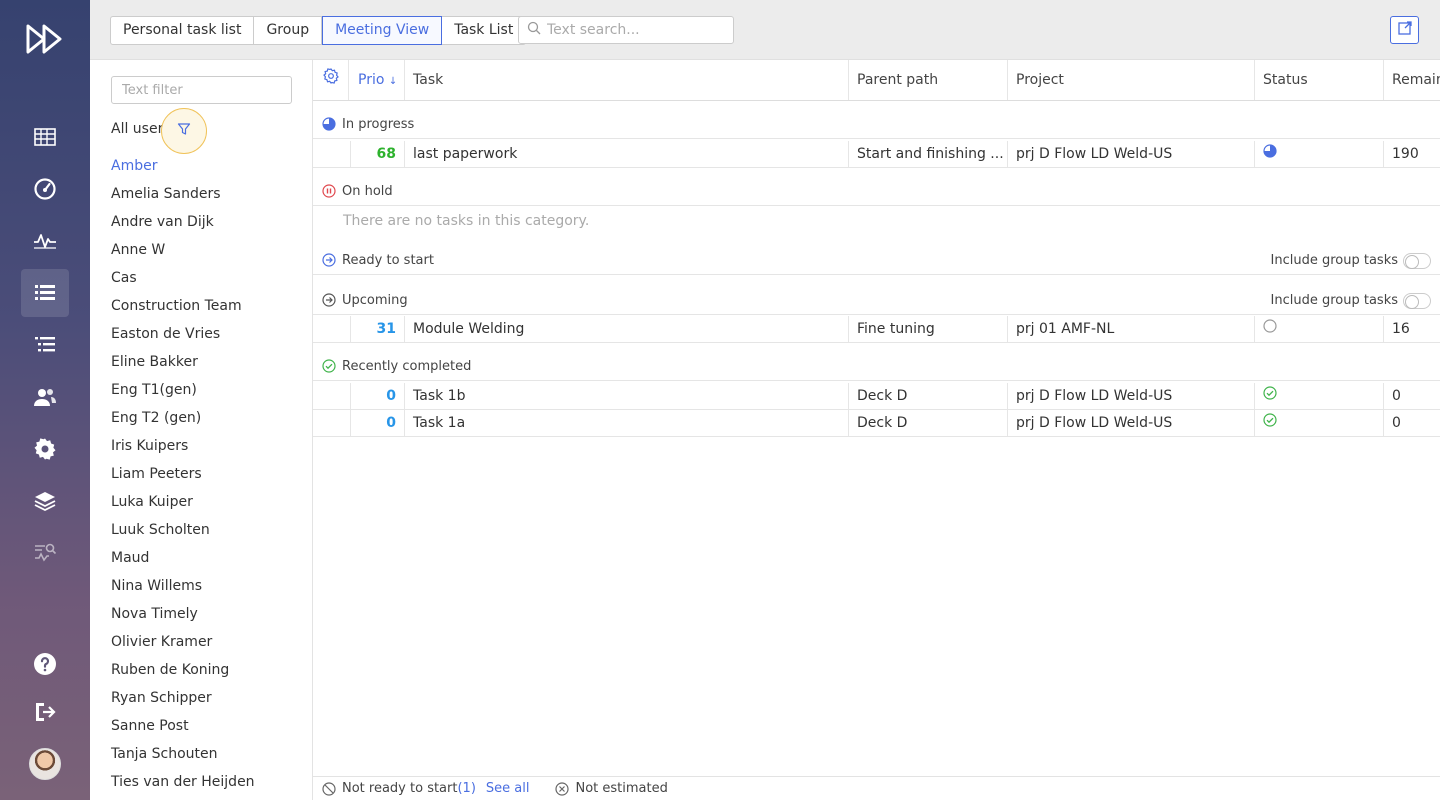 The width and height of the screenshot is (1440, 800). What do you see at coordinates (626, 154) in the screenshot?
I see `task-name: last paperwork` at bounding box center [626, 154].